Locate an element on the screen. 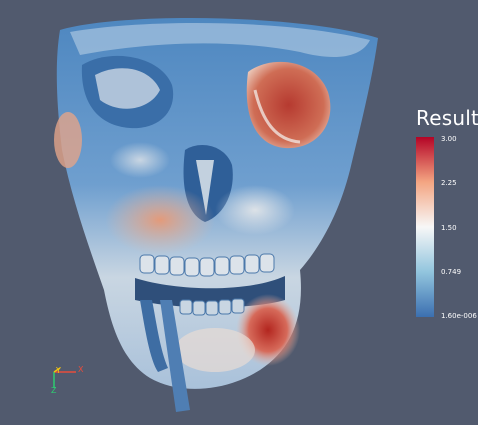  scalar-bar-title: Result is located at coordinates (447, 118).